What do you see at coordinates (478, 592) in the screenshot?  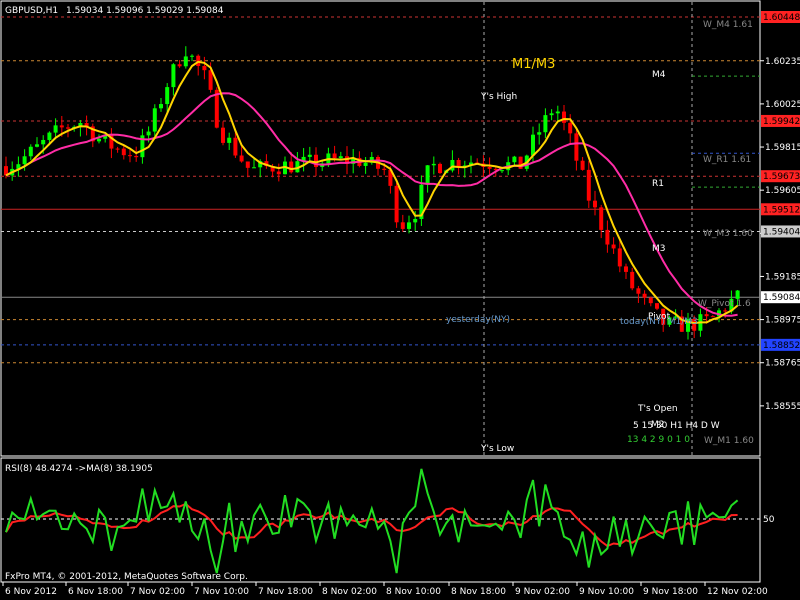 I see `time-tick-label: 8 Nov 18:00` at bounding box center [478, 592].